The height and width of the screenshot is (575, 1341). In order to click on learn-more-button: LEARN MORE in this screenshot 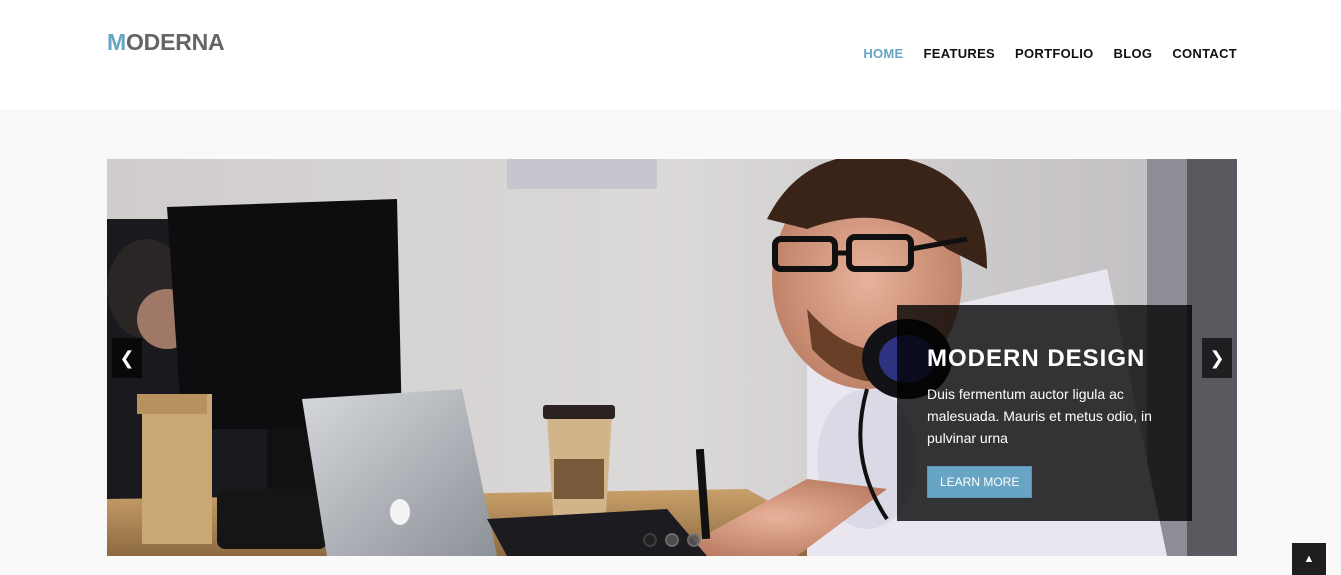, I will do `click(980, 482)`.